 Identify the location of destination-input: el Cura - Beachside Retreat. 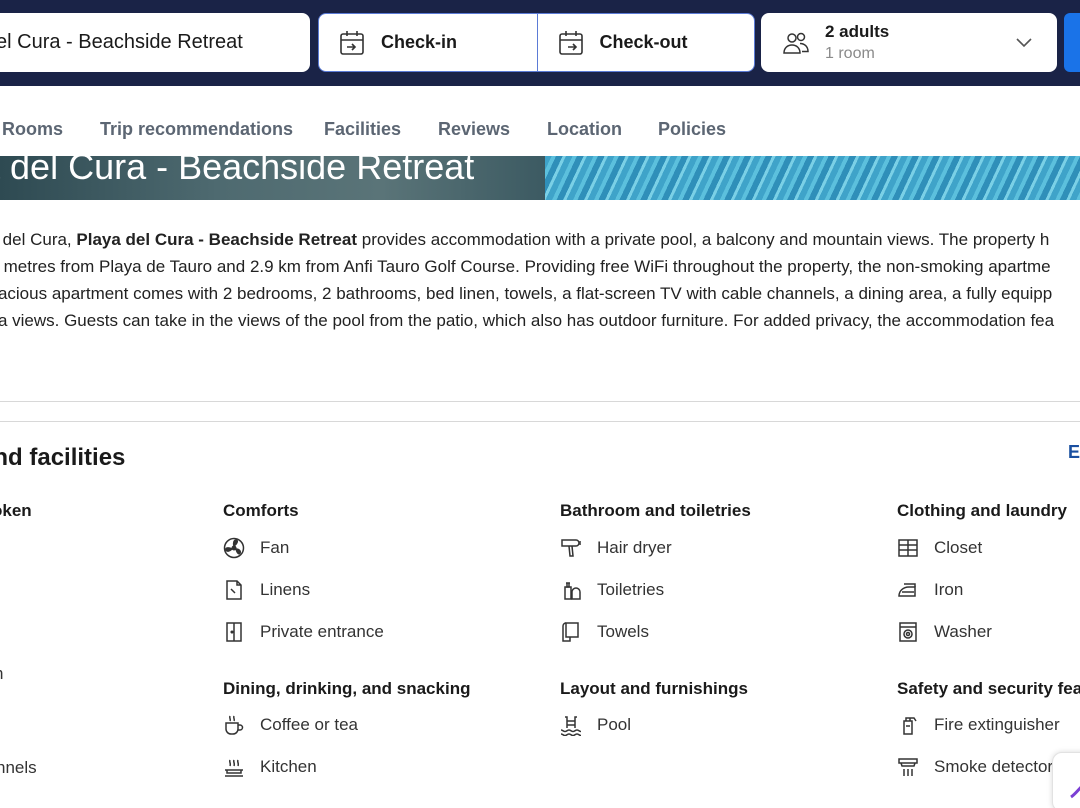
(155, 42).